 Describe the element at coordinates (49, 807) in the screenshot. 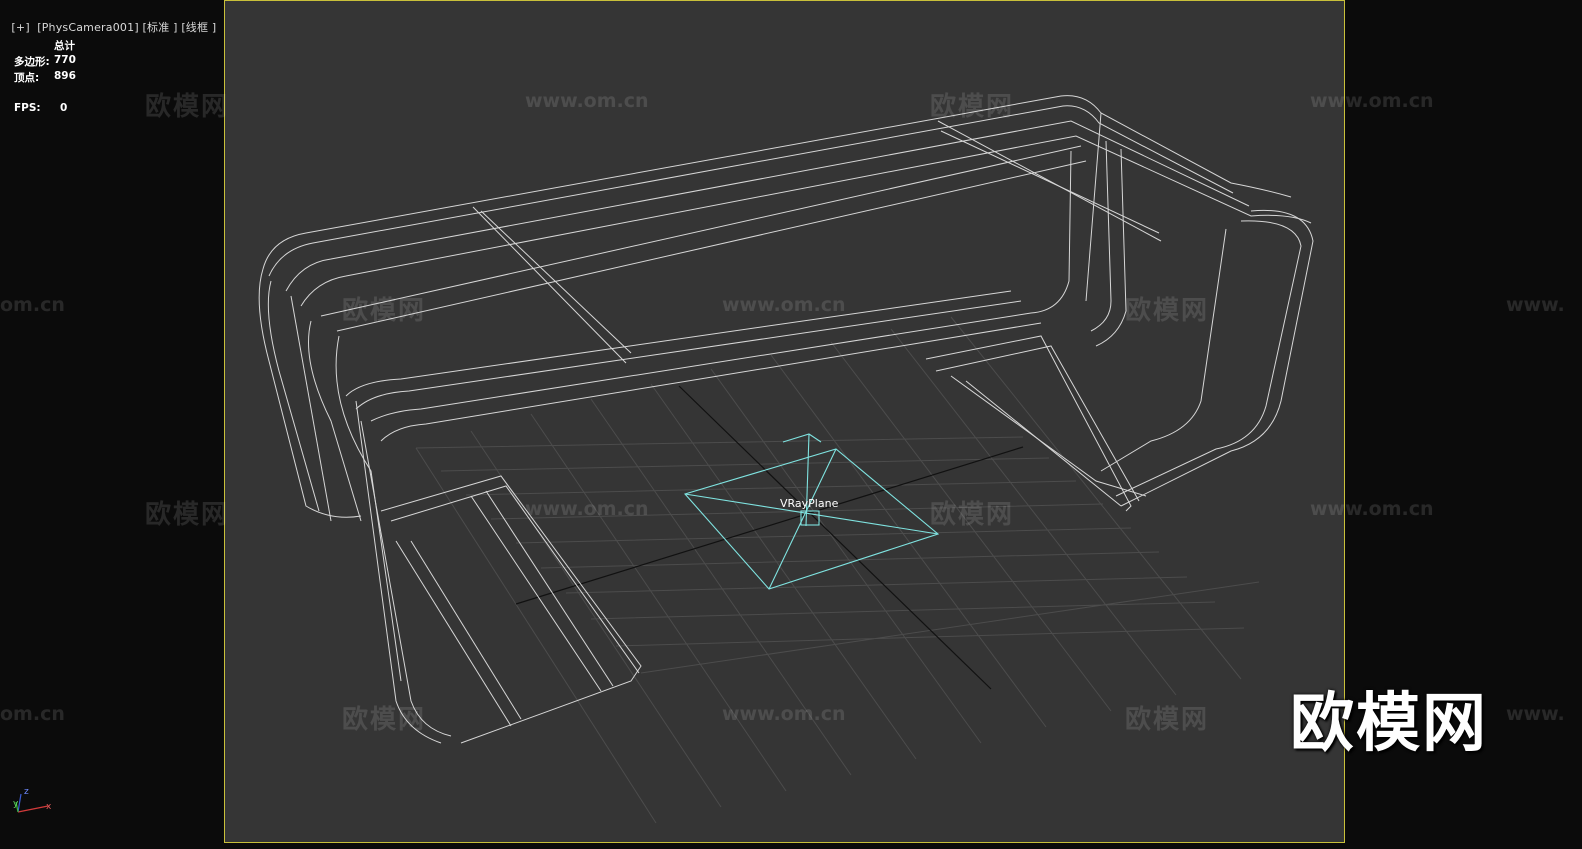

I see `axis-x-label: x` at that location.